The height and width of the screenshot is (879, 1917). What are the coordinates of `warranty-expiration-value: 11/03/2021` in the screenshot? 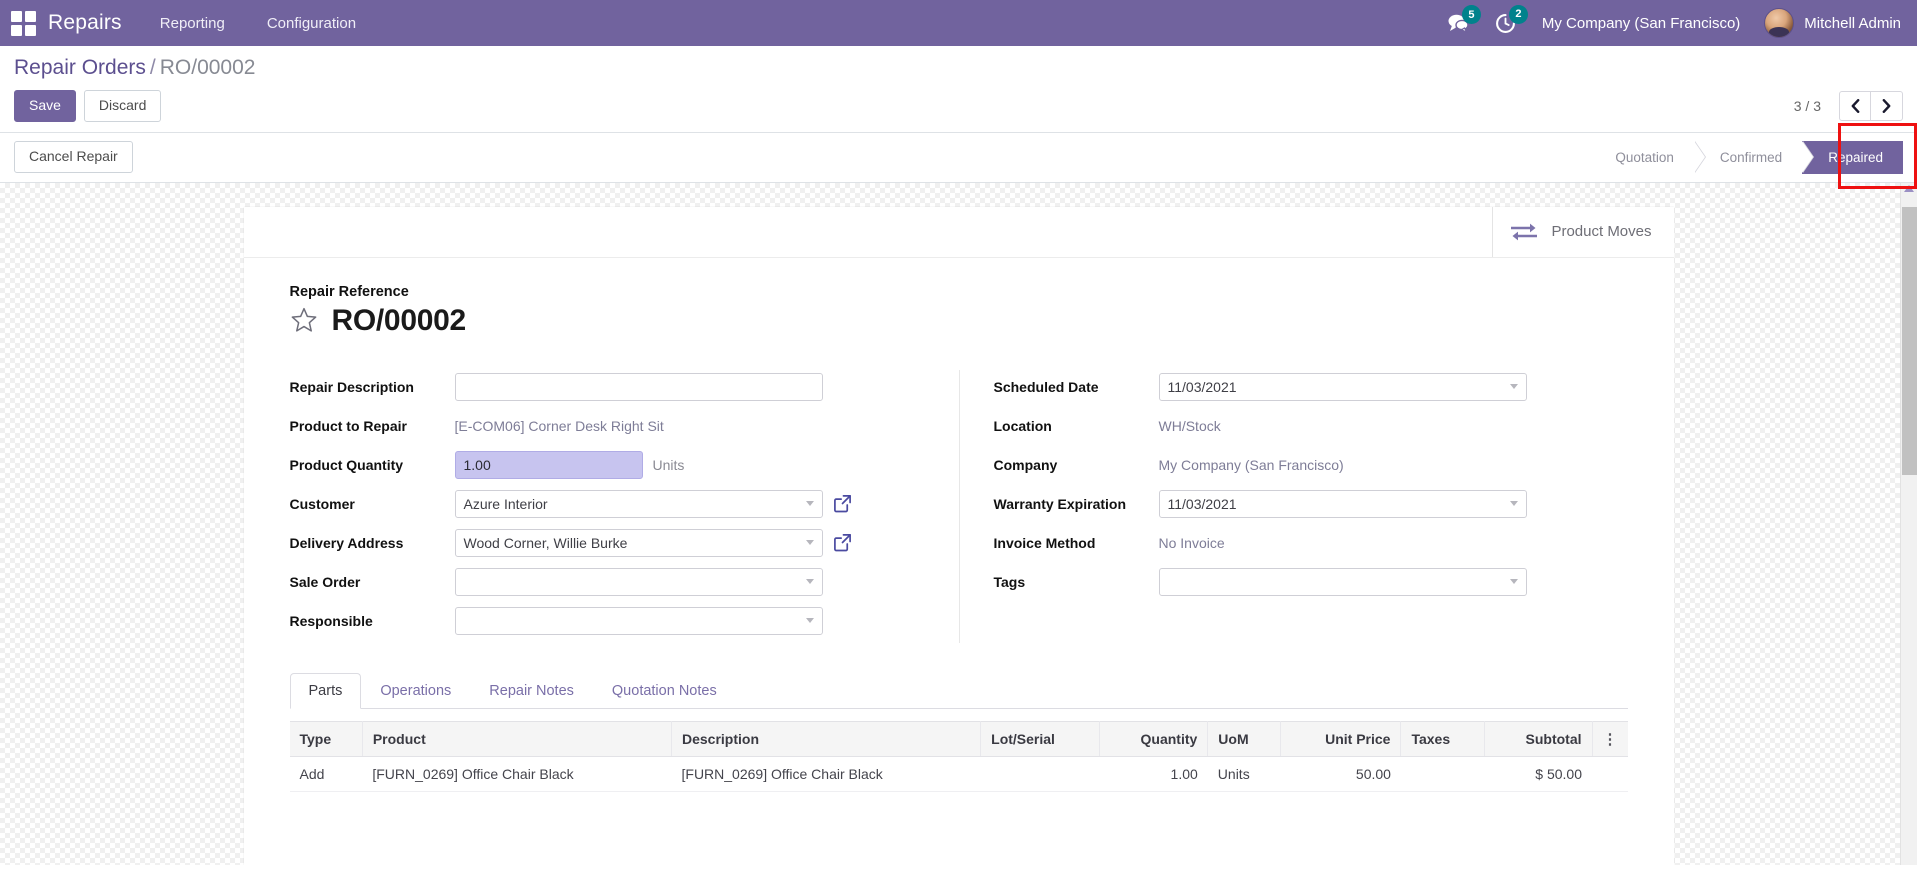 It's located at (1202, 503).